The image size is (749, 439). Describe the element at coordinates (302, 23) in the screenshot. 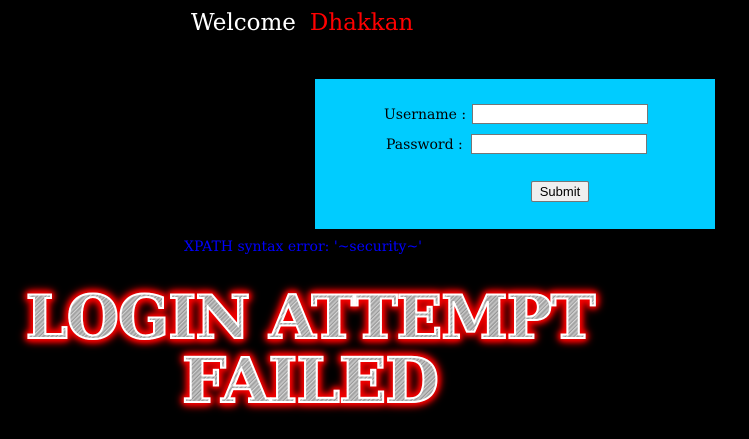

I see `welcome-heading: Welcome Dhakkan` at that location.